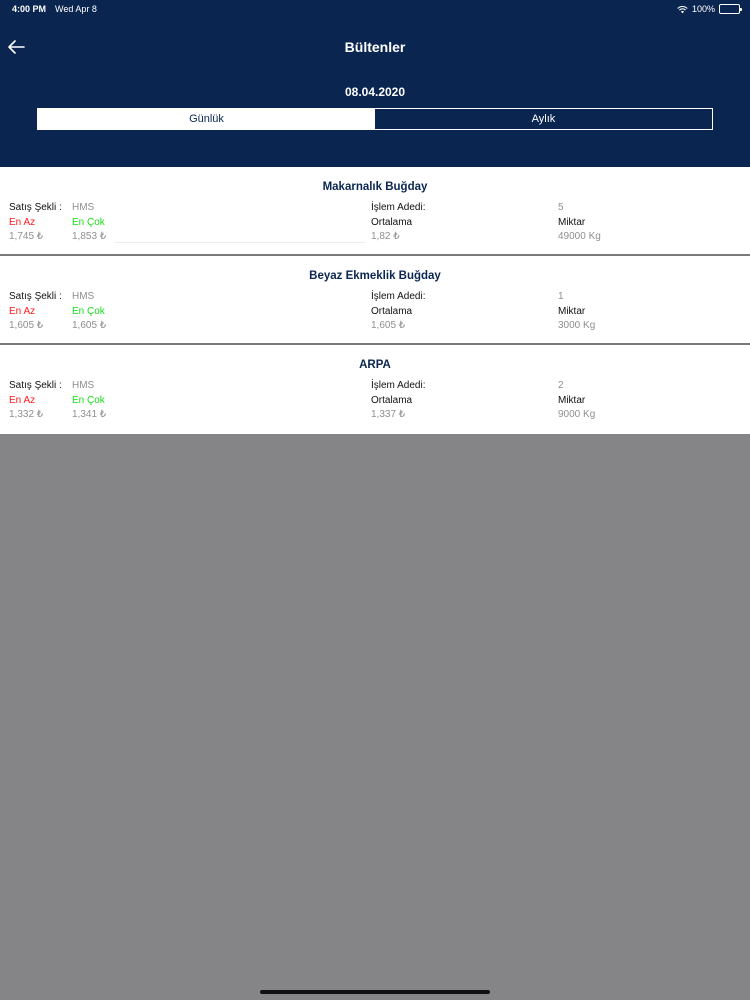 The width and height of the screenshot is (750, 1000). What do you see at coordinates (730, 9) in the screenshot?
I see `battery-icon` at bounding box center [730, 9].